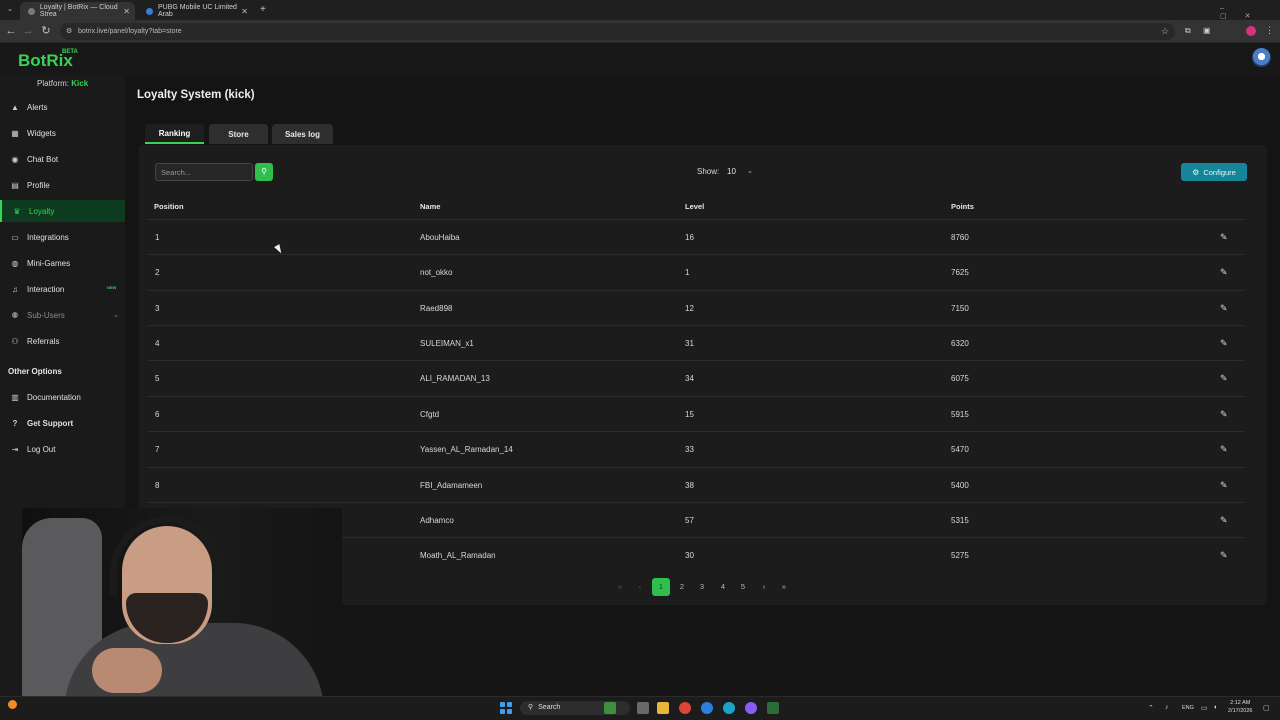 Image resolution: width=1280 pixels, height=720 pixels. Describe the element at coordinates (62, 237) in the screenshot. I see `sidebar-item-integrations: ▭ Integrations` at that location.